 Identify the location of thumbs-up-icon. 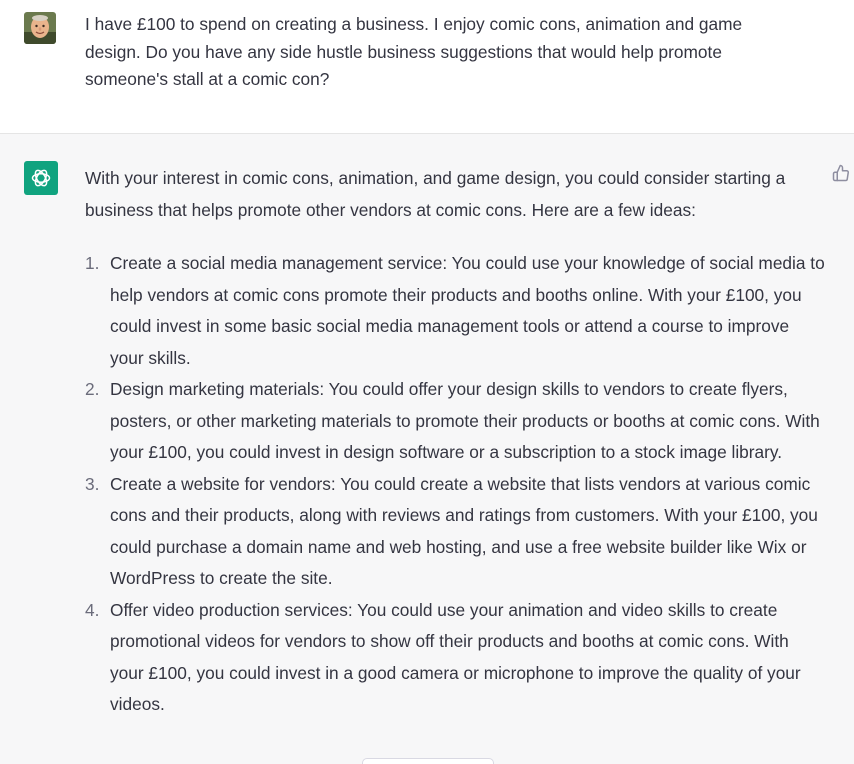
(841, 173).